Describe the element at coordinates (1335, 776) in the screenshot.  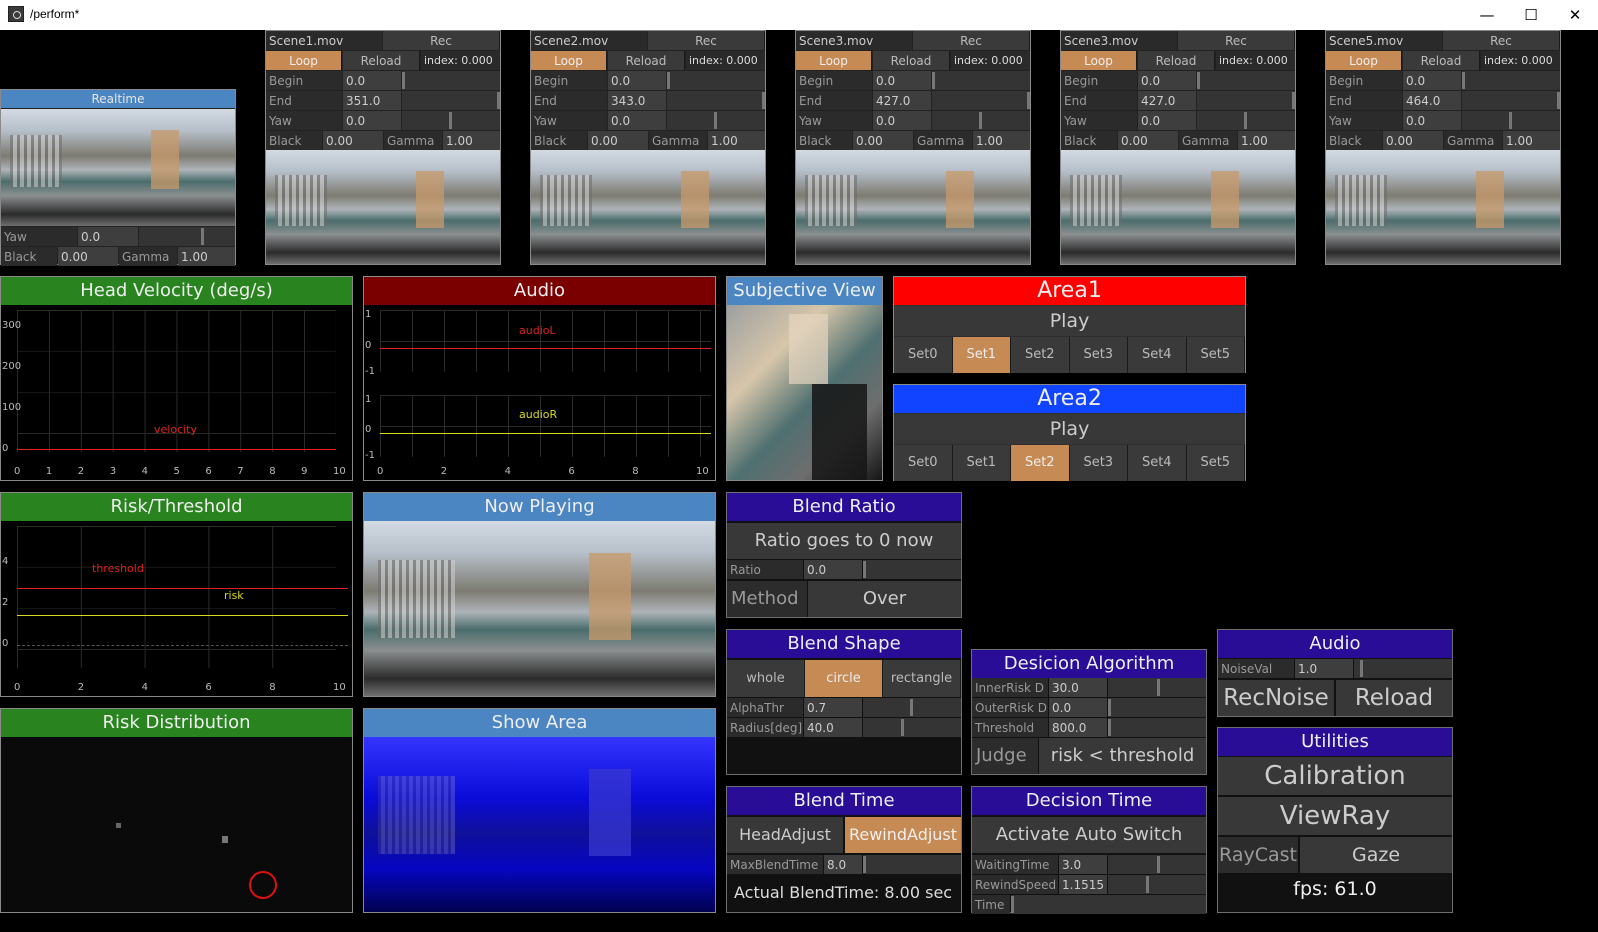
I see `calibration-button: Calibration` at that location.